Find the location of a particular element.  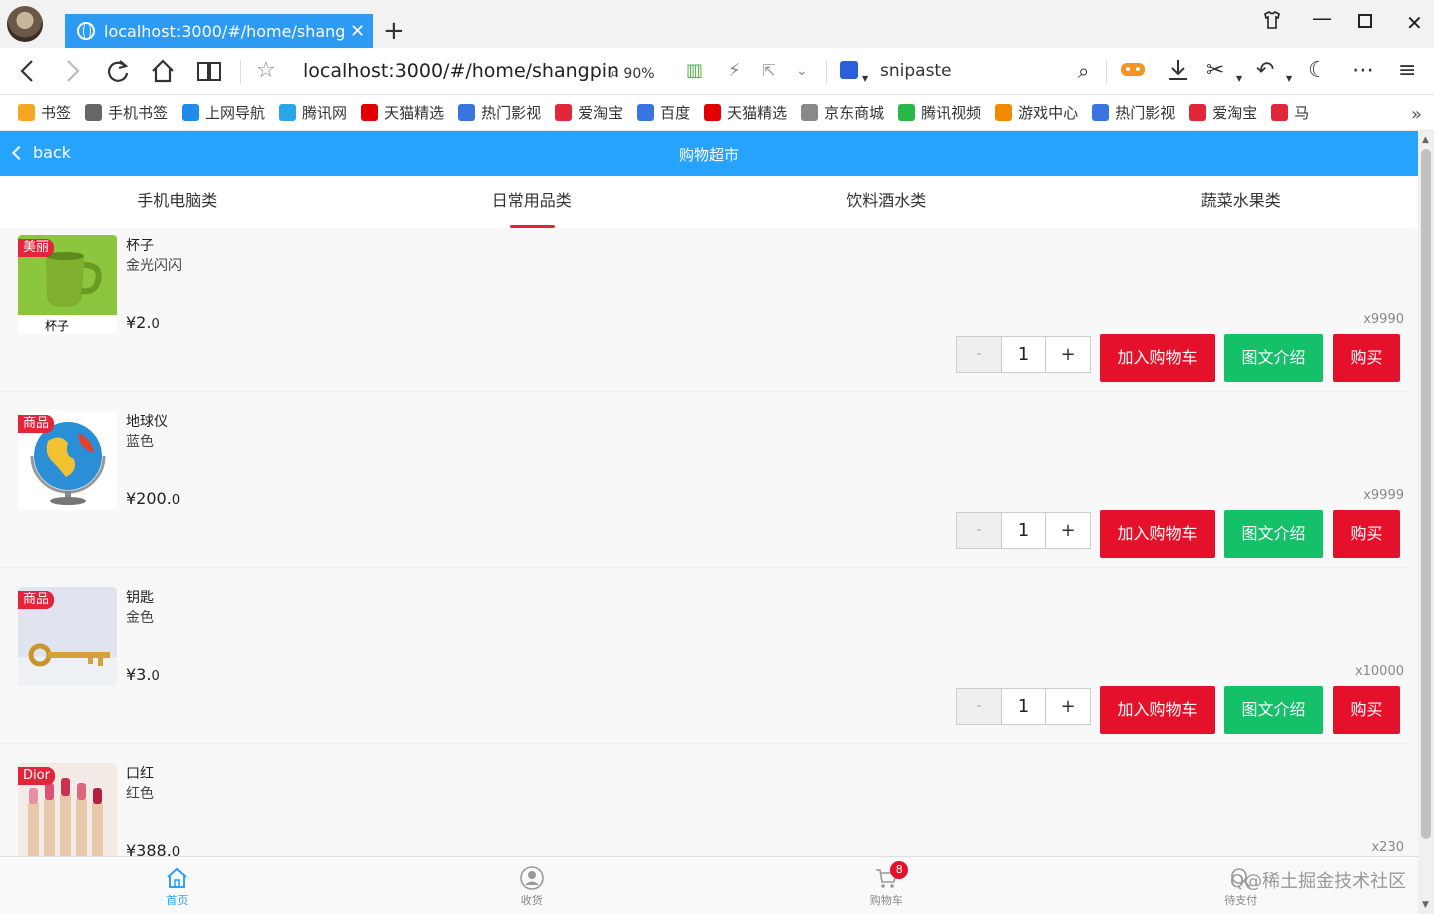

scissors-icon: ✂ is located at coordinates (1215, 71).